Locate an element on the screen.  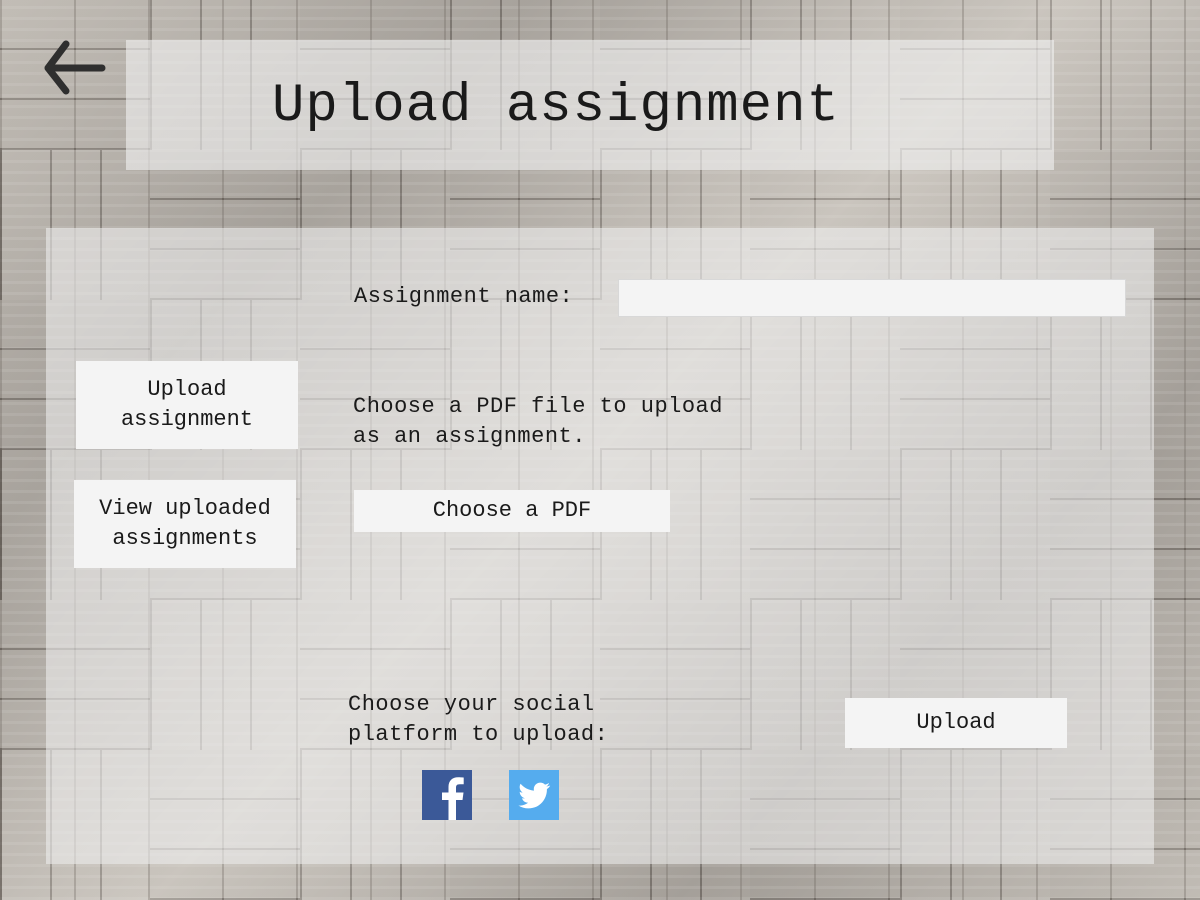
choose-pdf-button: Choose a PDF is located at coordinates (512, 511).